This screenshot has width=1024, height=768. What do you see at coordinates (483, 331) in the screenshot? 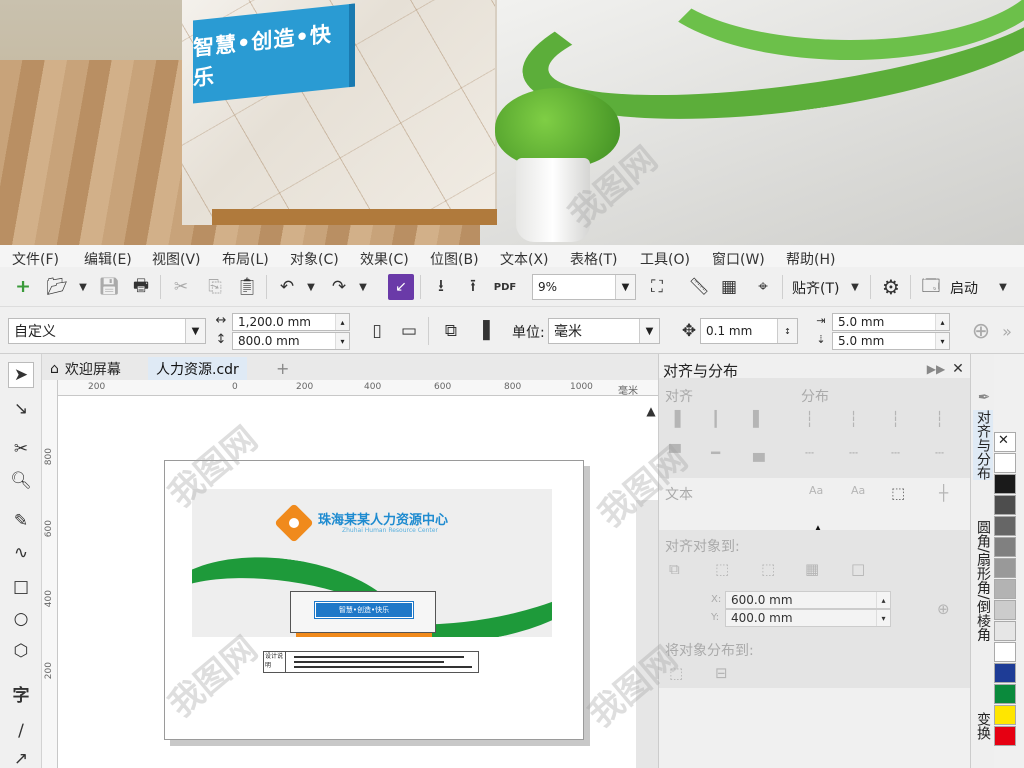
I see `current-page-icon: ▐` at bounding box center [483, 331].